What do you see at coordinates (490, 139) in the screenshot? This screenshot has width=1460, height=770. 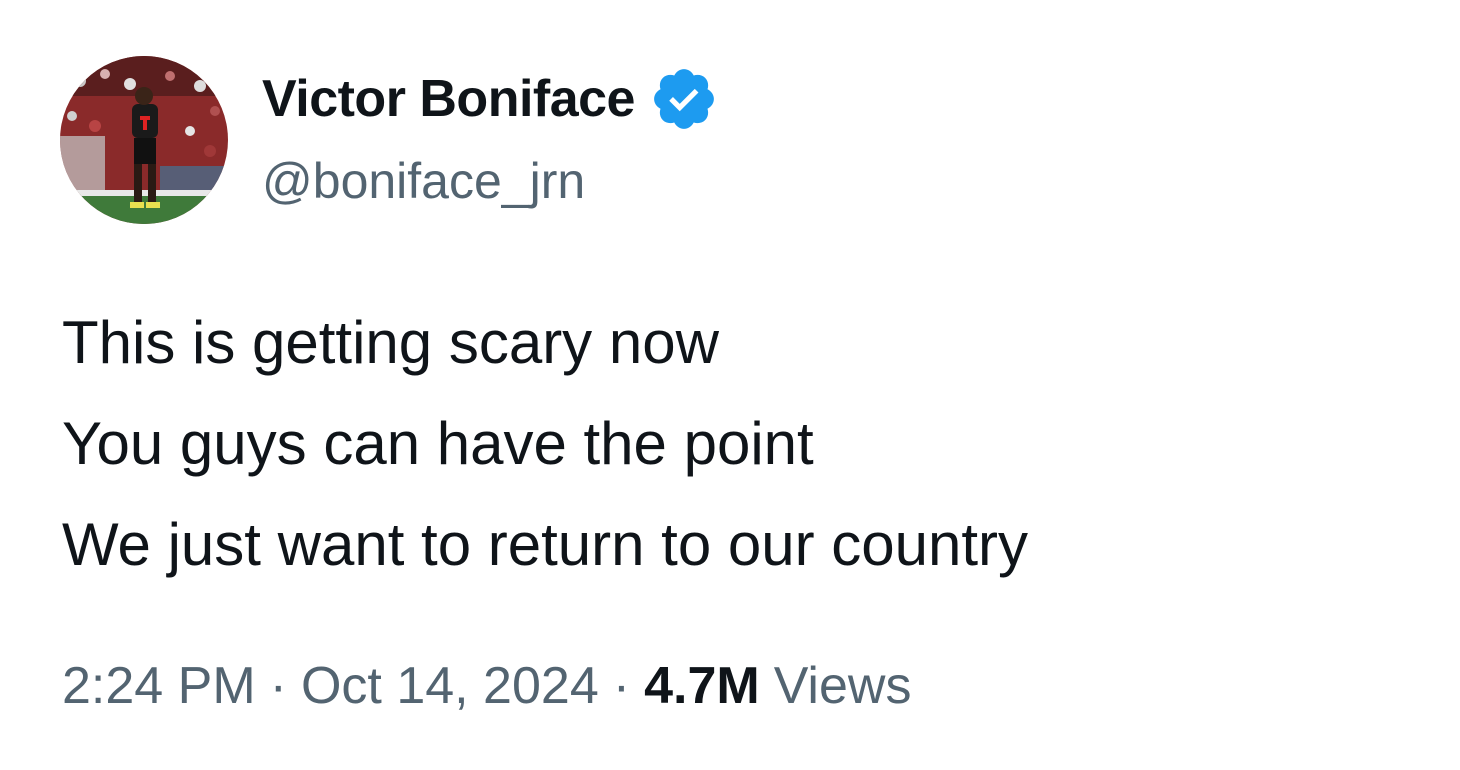 I see `author-identity: Victor Boniface @boniface_jrn` at bounding box center [490, 139].